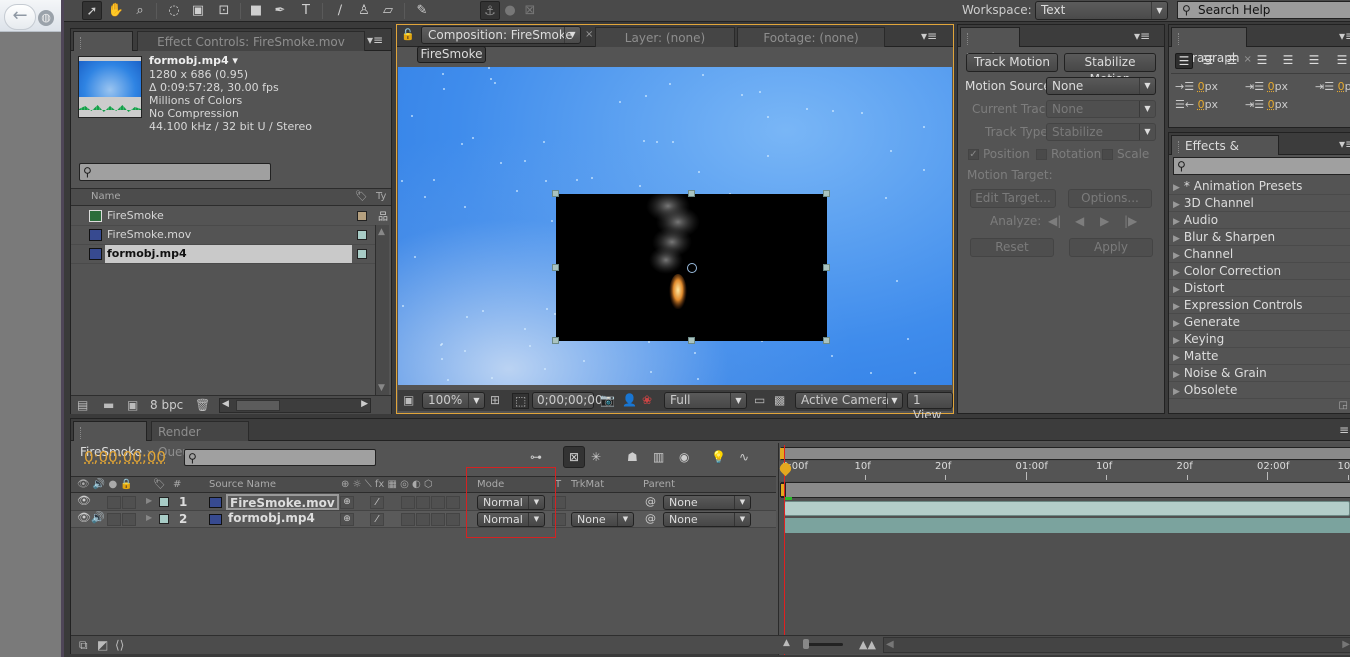  Describe the element at coordinates (438, 519) in the screenshot. I see `motion-blur-switch` at that location.